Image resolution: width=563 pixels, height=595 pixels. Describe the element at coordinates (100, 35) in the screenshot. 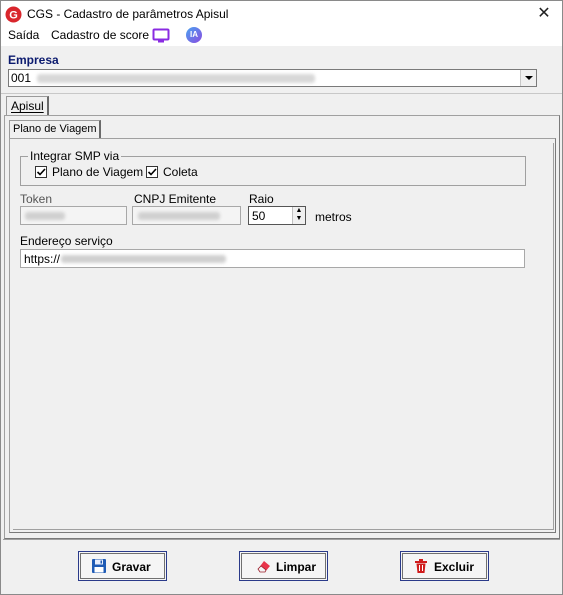

I see `menu-cadastro-score: Cadastro de score` at that location.